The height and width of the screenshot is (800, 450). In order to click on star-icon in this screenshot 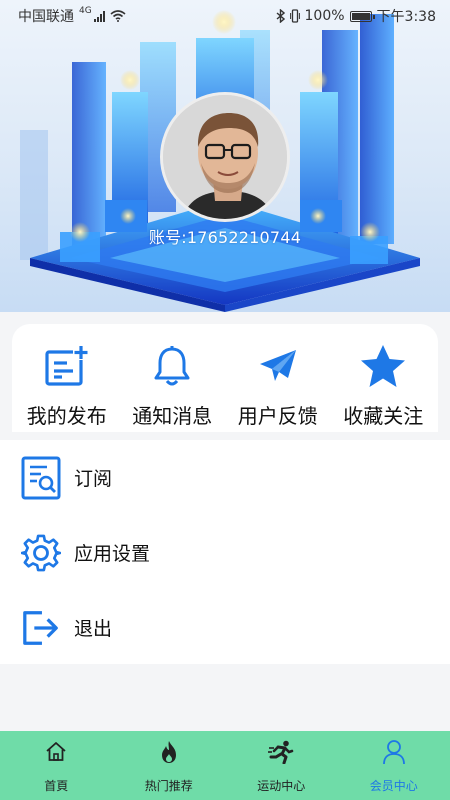, I will do `click(383, 366)`.